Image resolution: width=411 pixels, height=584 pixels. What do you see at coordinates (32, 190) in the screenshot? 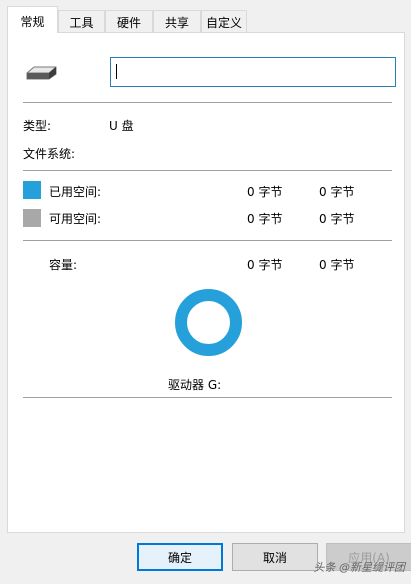
I see `used-space-swatch` at bounding box center [32, 190].